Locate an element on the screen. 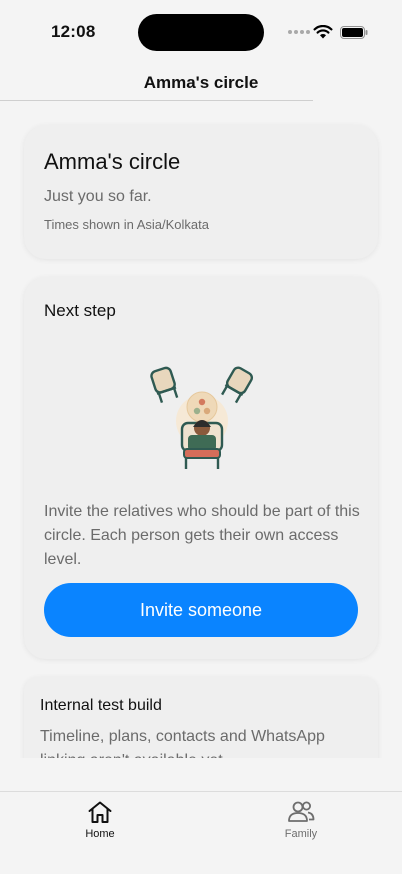 The width and height of the screenshot is (402, 874). navigation-bar: Amma's circle is located at coordinates (201, 81).